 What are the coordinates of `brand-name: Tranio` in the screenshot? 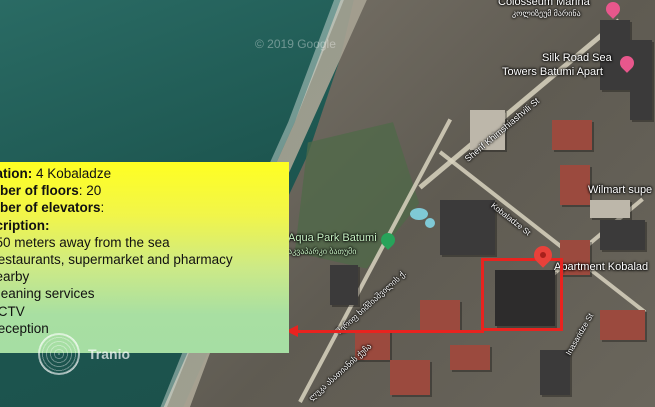 It's located at (109, 354).